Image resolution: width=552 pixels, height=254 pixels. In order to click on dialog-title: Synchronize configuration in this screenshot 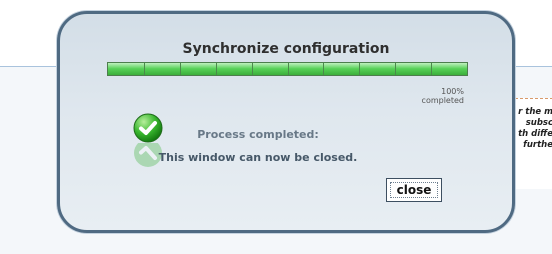, I will do `click(286, 49)`.